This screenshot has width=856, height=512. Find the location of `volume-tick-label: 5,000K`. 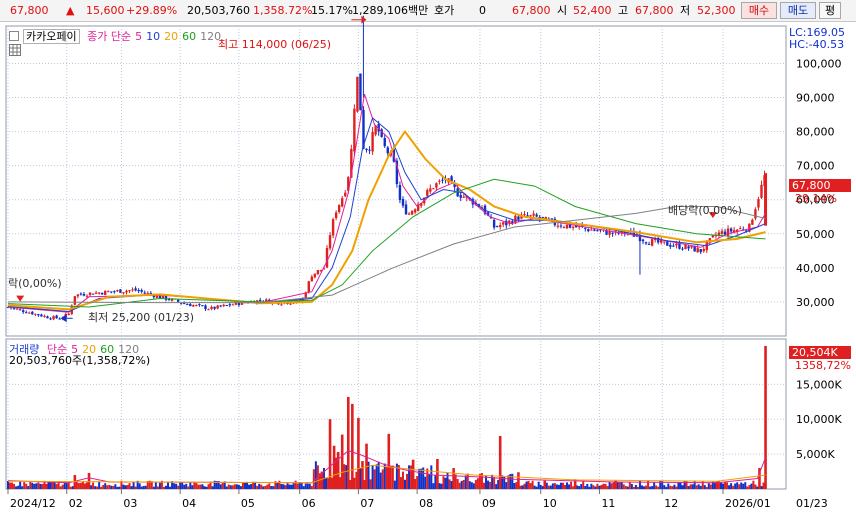

volume-tick-label: 5,000K is located at coordinates (815, 454).